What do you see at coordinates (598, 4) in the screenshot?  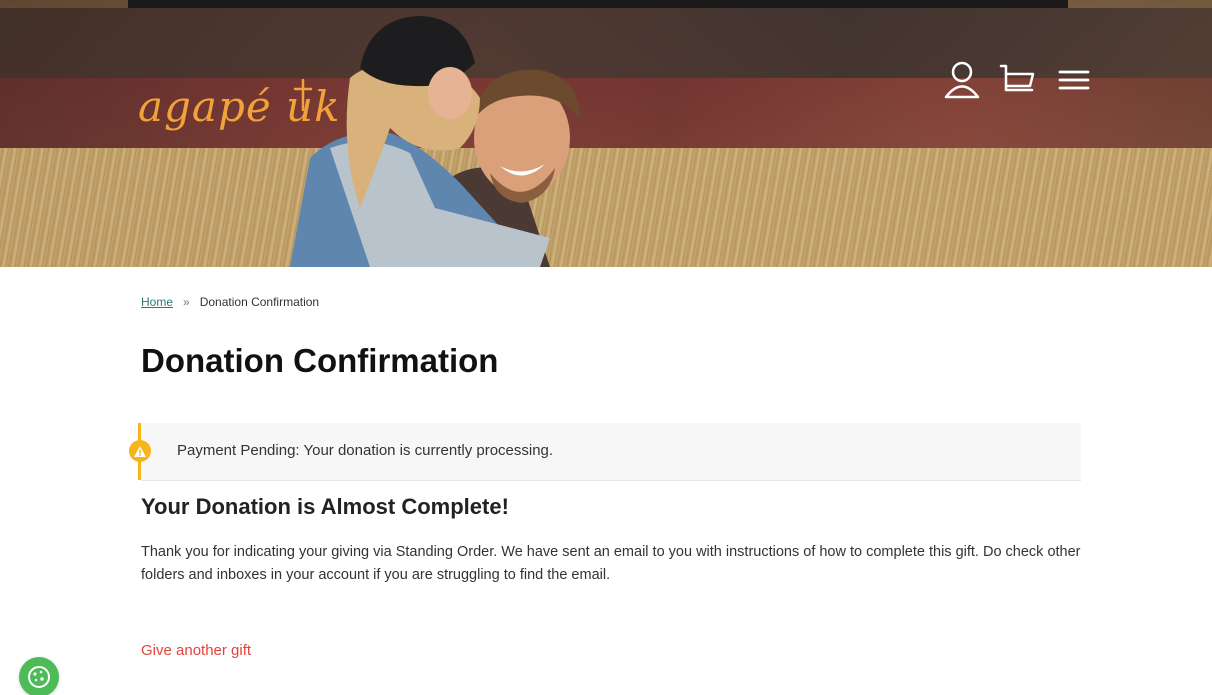 I see `top-bar` at bounding box center [598, 4].